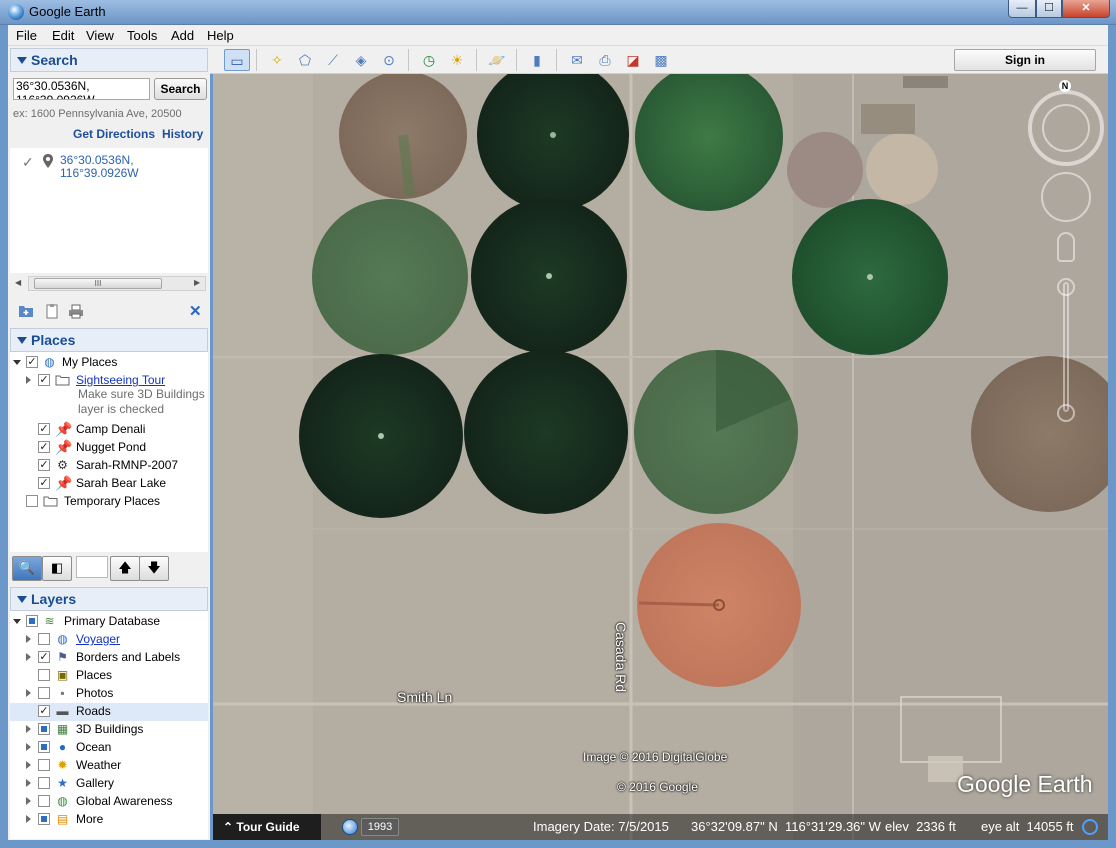 This screenshot has height=848, width=1116. What do you see at coordinates (429, 60) in the screenshot?
I see `historical-imagery-button: ◷` at bounding box center [429, 60].